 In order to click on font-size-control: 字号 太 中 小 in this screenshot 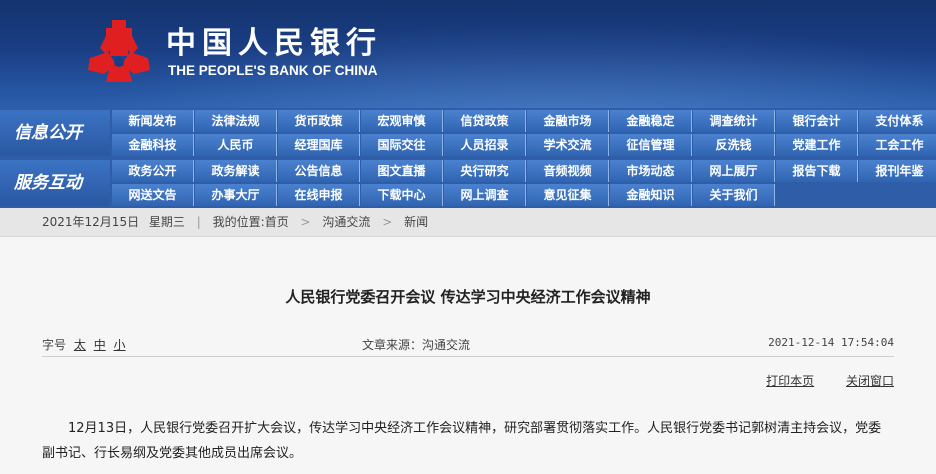, I will do `click(84, 344)`.